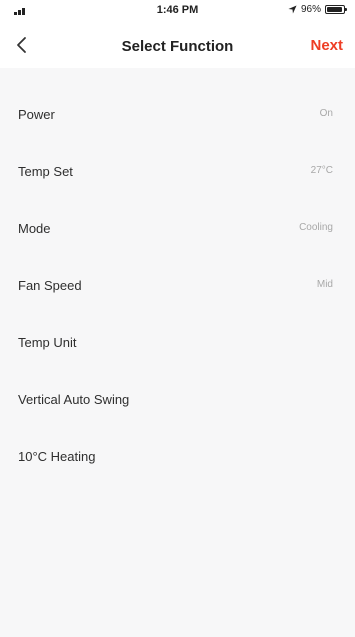 This screenshot has width=355, height=637. Describe the element at coordinates (326, 45) in the screenshot. I see `next-button: Next` at that location.